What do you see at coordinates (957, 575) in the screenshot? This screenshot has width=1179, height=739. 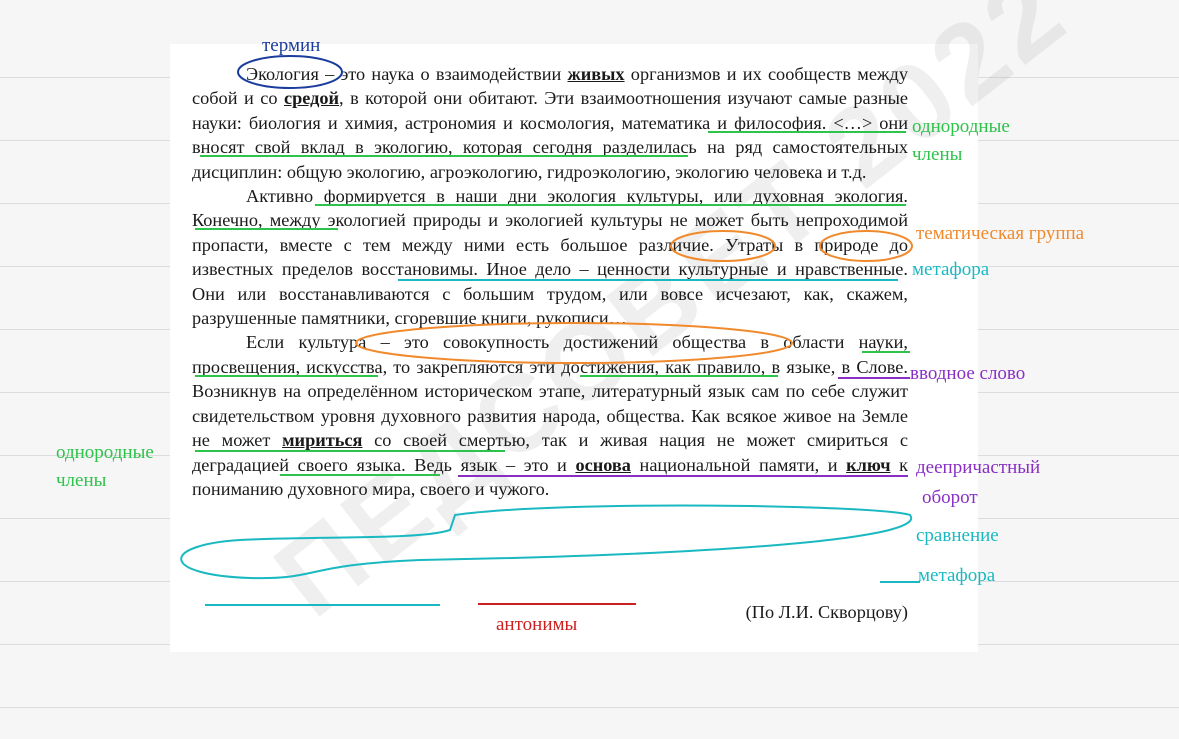 I see `annotation-metaphor-2: метафора` at bounding box center [957, 575].